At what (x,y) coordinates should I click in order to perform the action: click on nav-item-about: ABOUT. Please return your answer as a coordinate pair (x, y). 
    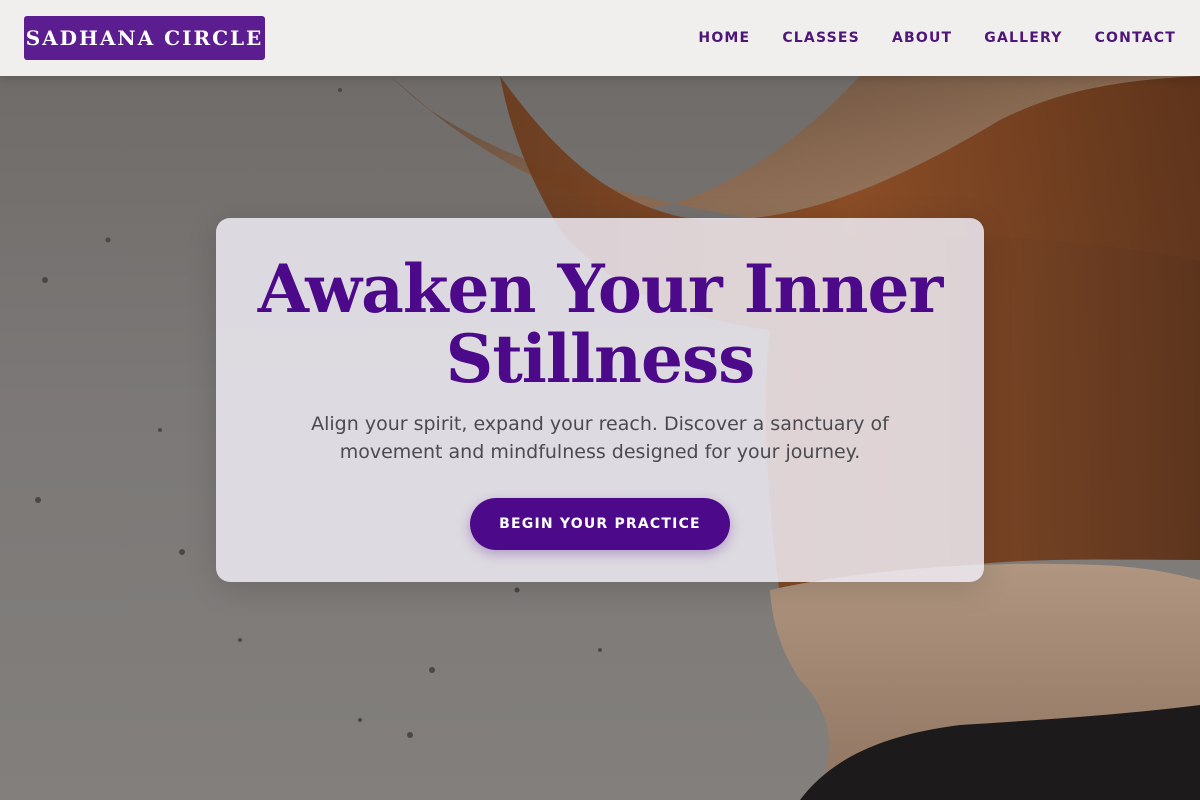
    Looking at the image, I should click on (922, 38).